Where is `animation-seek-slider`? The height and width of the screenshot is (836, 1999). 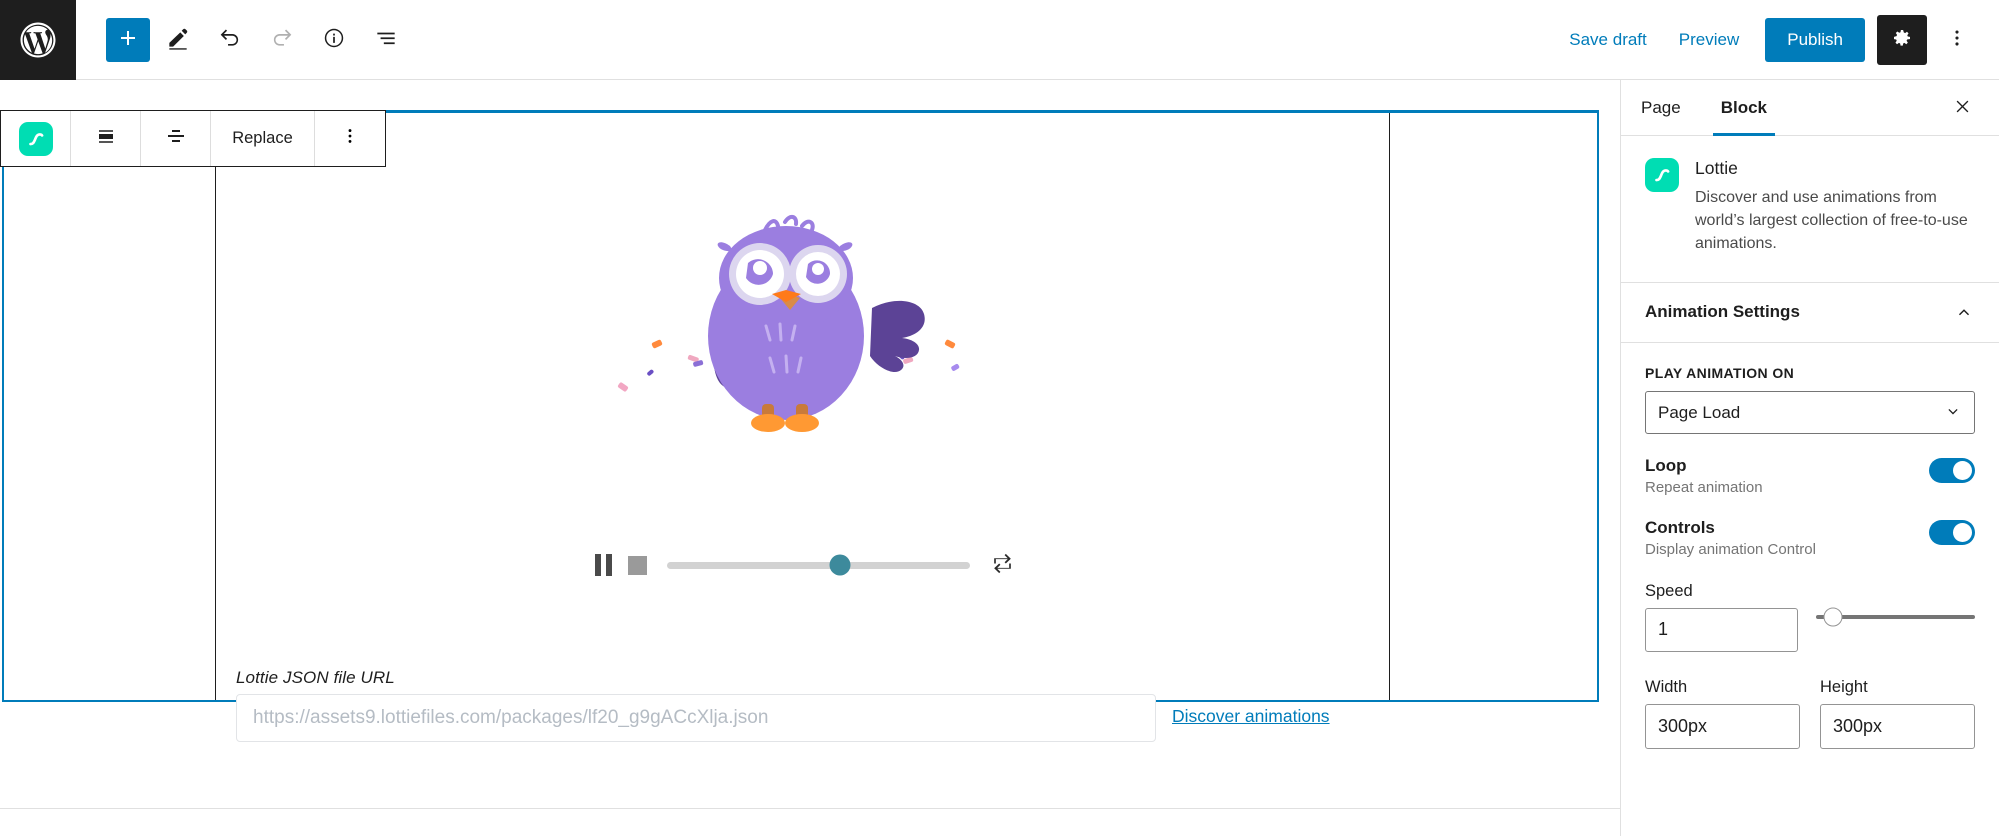
animation-seek-slider is located at coordinates (818, 565).